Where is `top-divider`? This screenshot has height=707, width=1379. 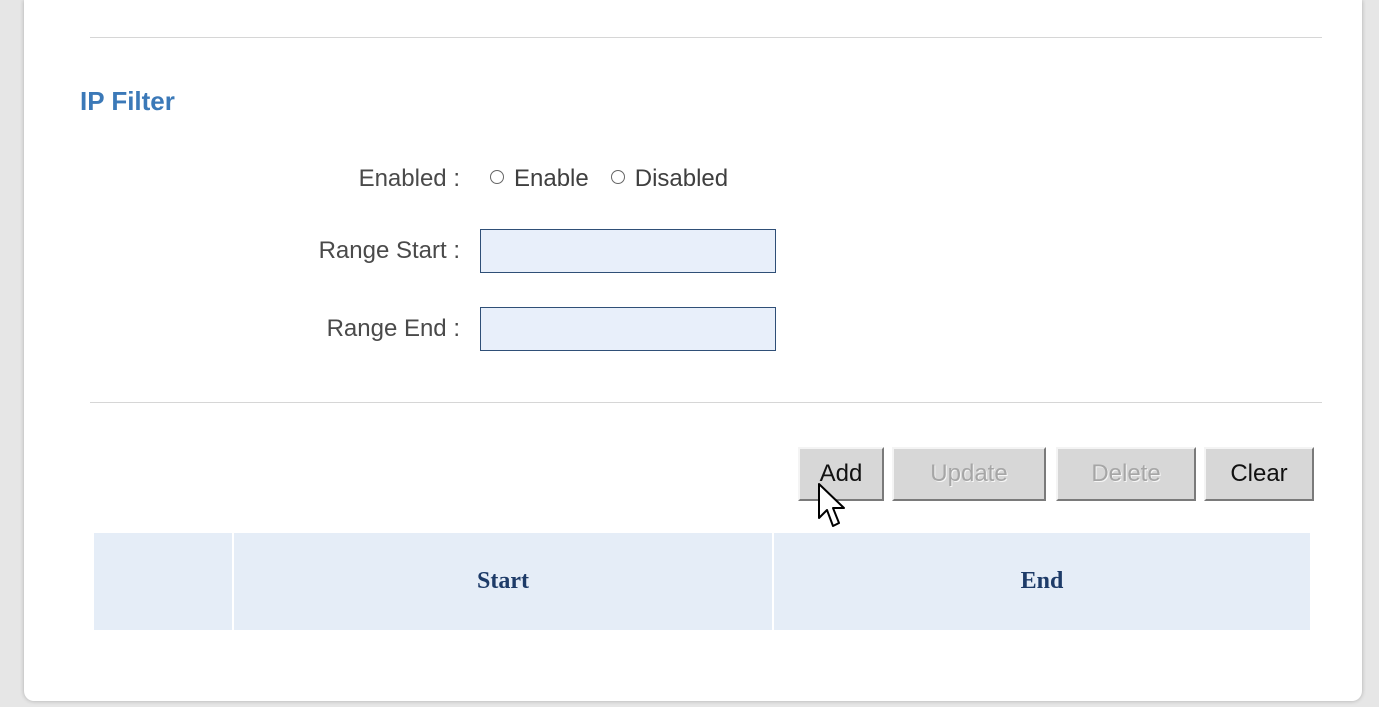
top-divider is located at coordinates (706, 37).